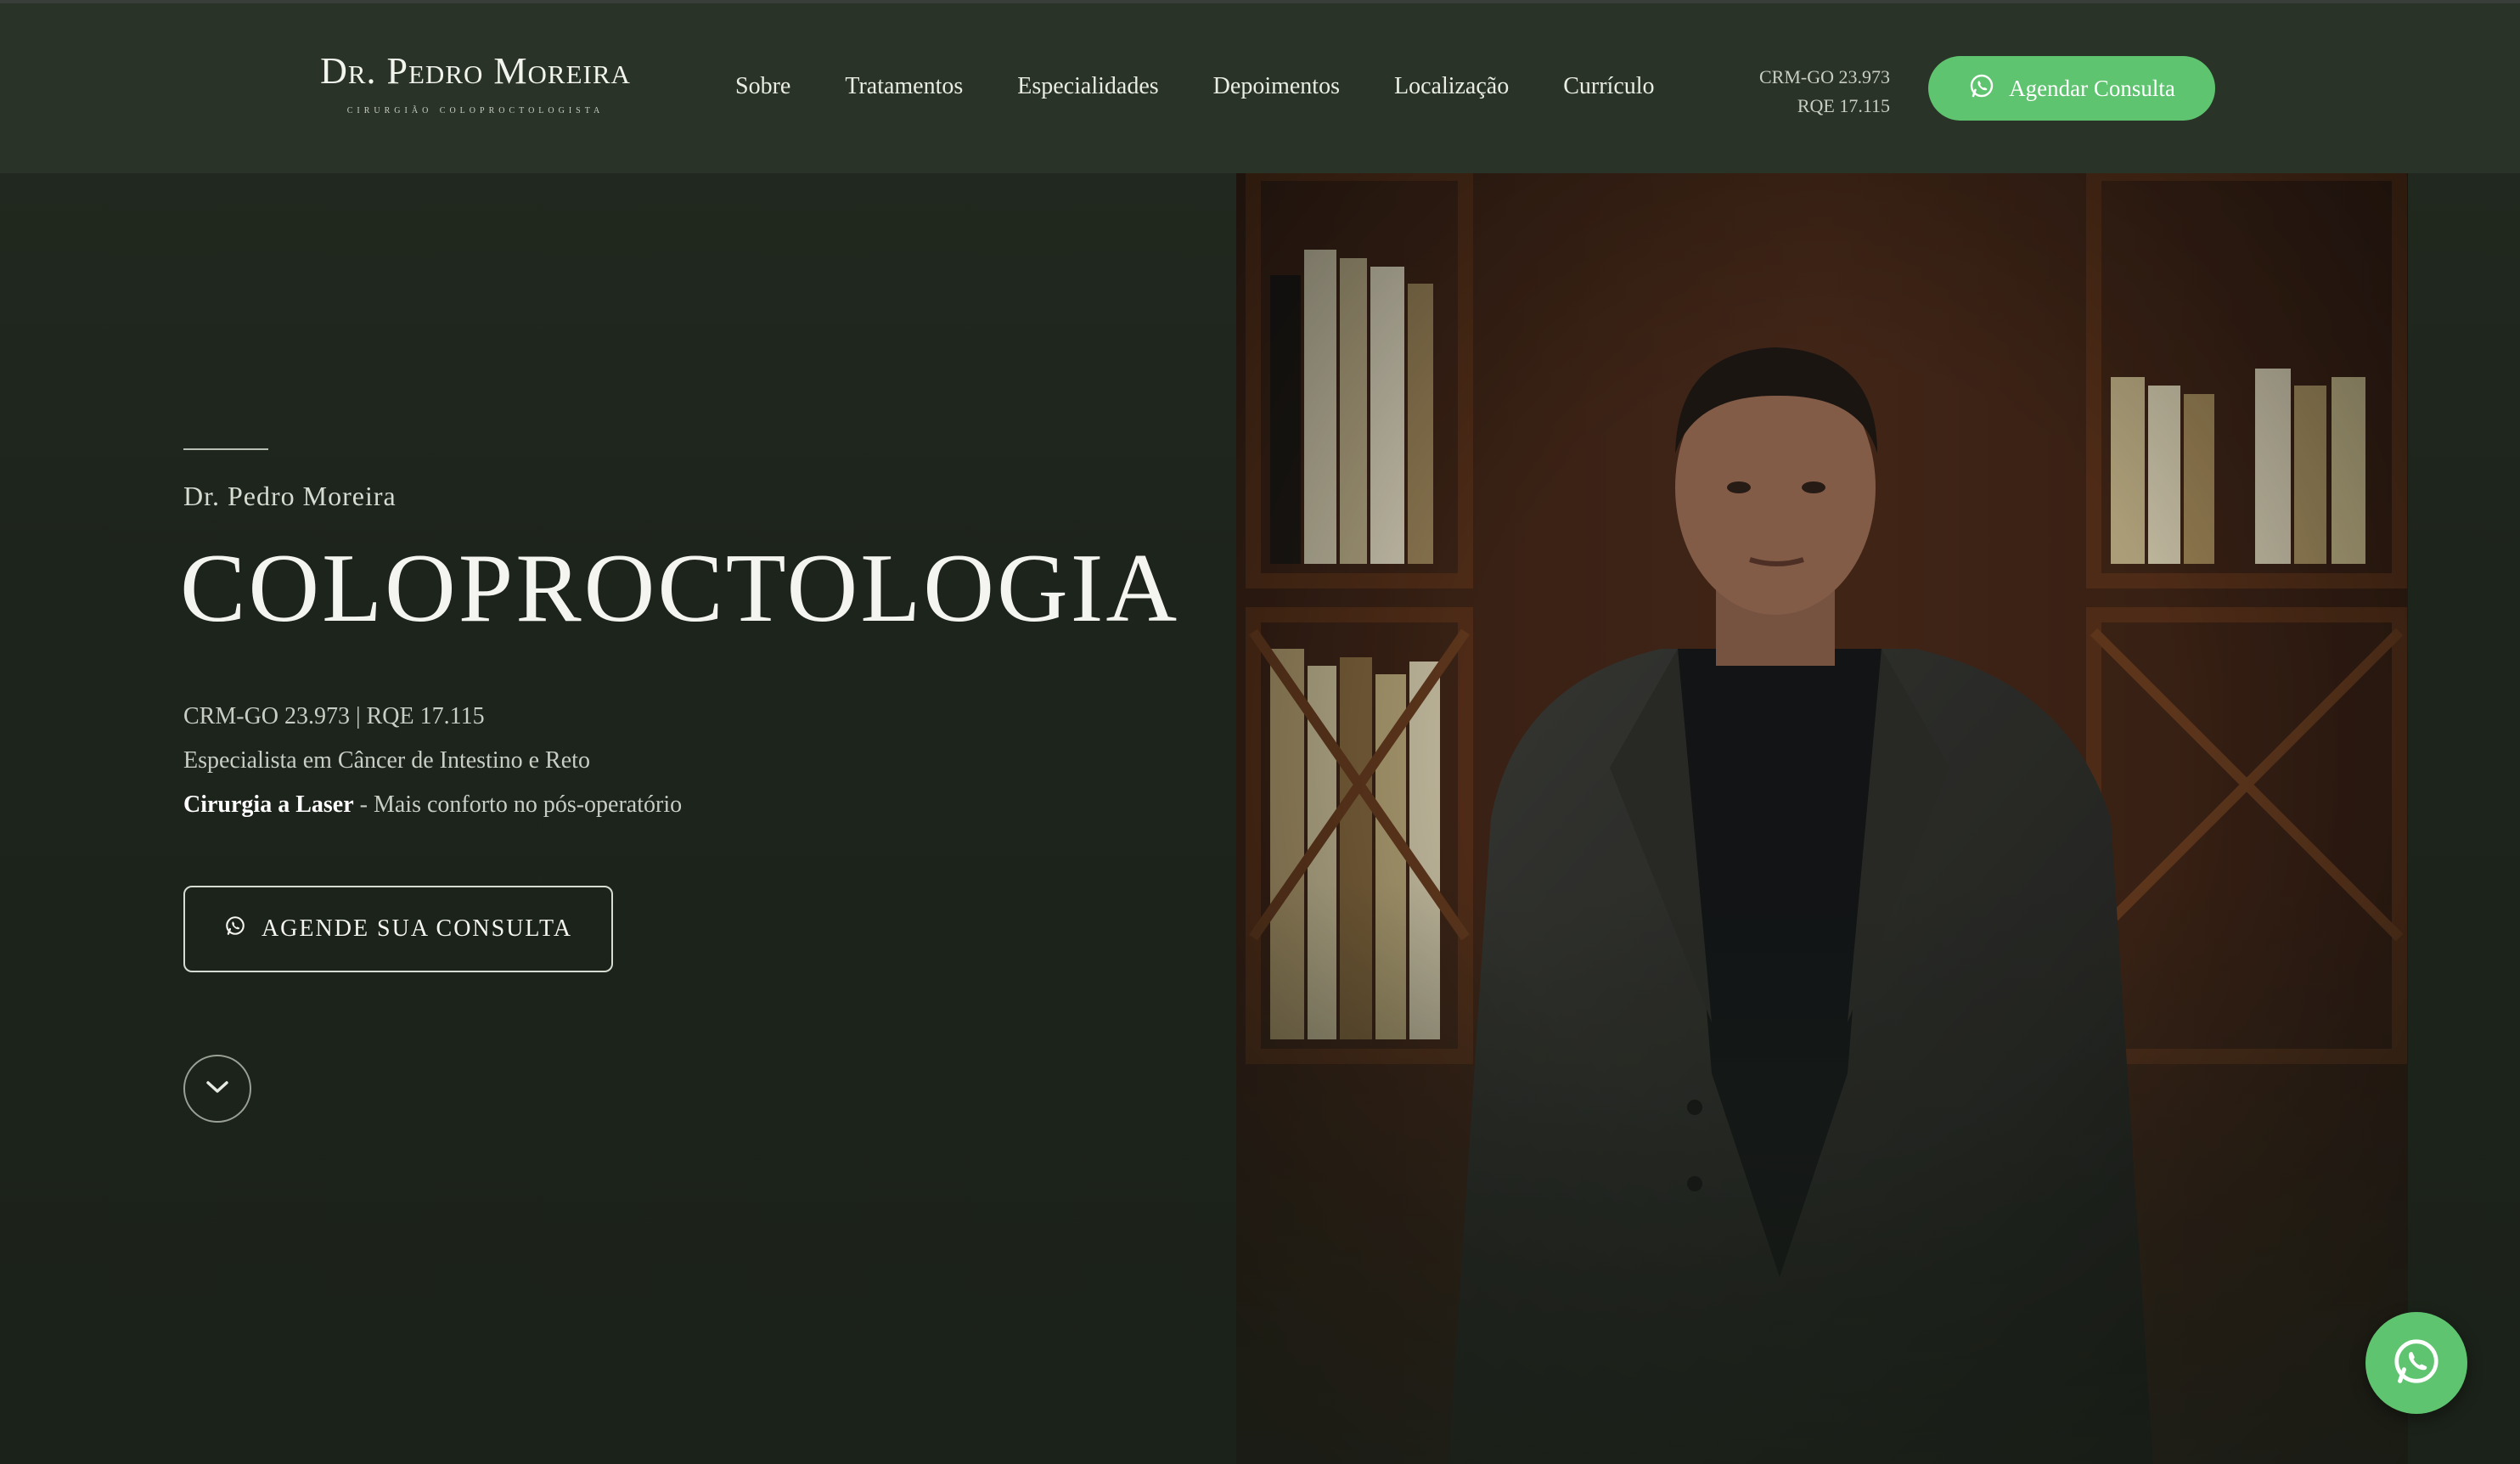 This screenshot has width=2520, height=1464. I want to click on brand-name: Dr. Pedro Moreira, so click(475, 71).